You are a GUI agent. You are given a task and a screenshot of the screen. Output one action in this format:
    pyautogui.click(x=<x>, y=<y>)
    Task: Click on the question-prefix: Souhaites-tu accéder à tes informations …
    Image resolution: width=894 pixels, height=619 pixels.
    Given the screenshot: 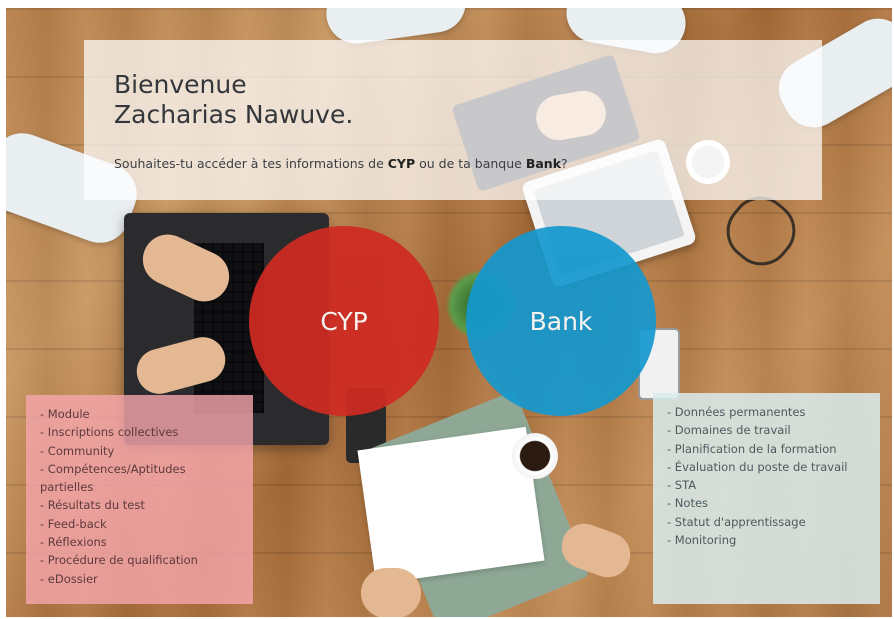 What is the action you would take?
    pyautogui.click(x=251, y=163)
    